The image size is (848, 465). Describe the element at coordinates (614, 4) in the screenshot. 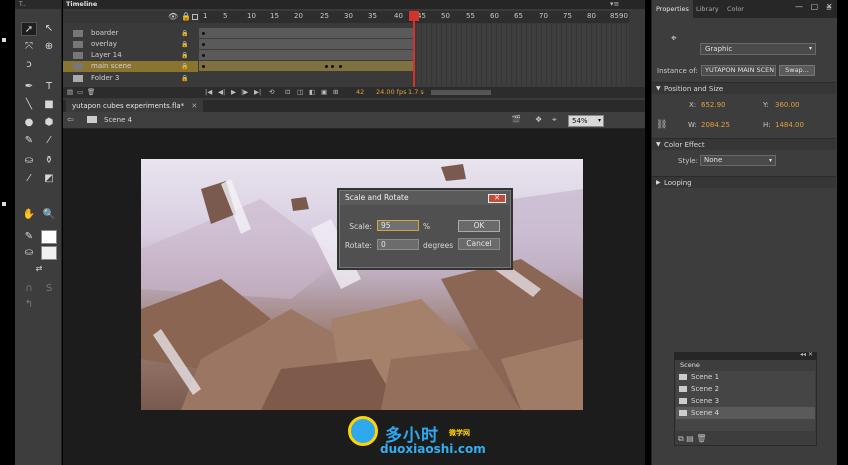

I see `panel-menu-icon: ▾≡` at that location.